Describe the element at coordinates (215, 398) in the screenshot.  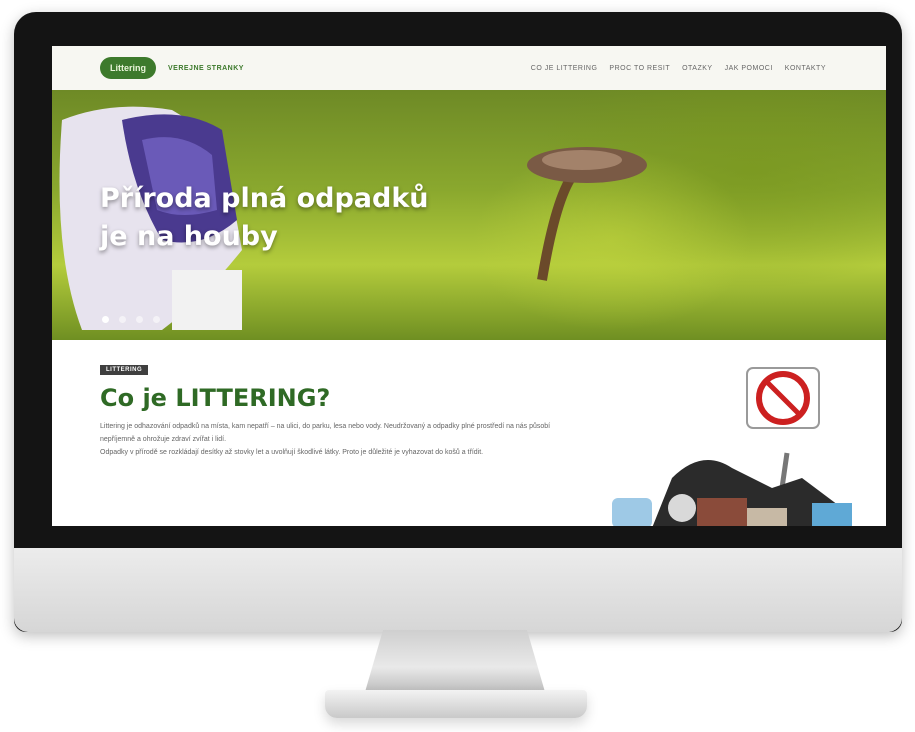
I see `section-title: Co je LITTERING?` at that location.